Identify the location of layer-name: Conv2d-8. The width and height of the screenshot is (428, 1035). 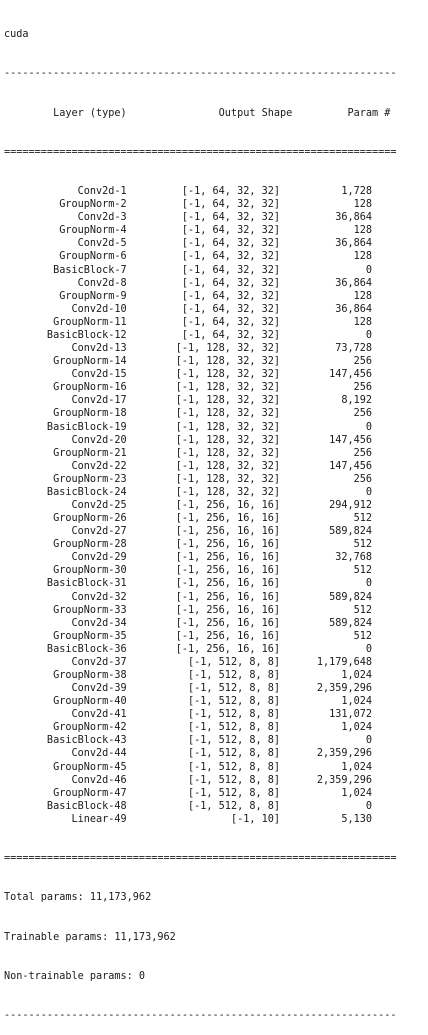
(65, 283).